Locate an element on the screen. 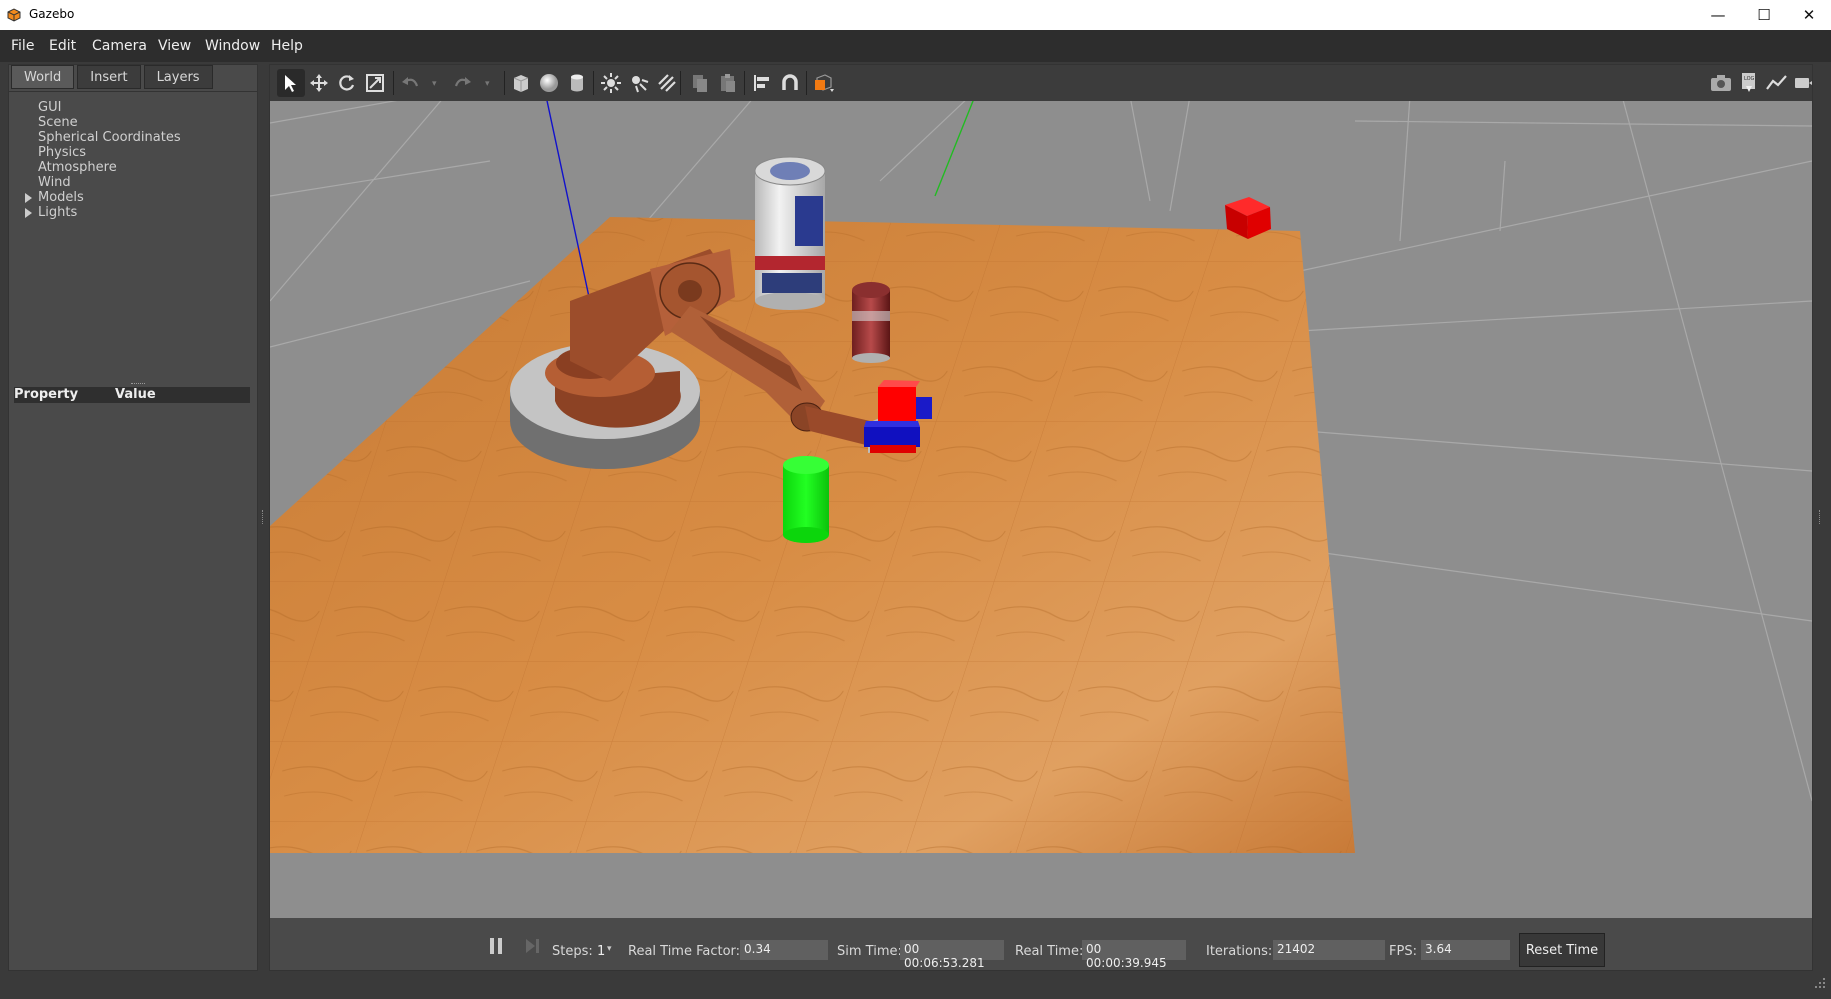  right-splitter-handle is located at coordinates (1820, 517).